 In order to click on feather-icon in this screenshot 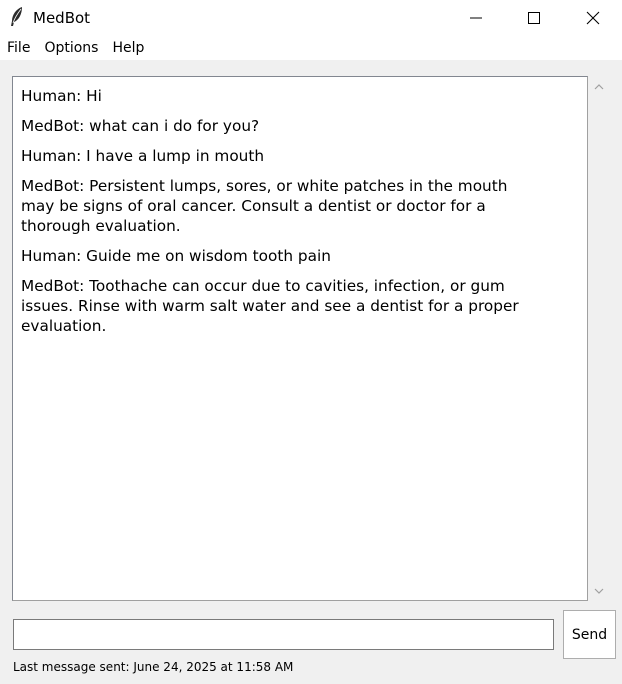, I will do `click(17, 17)`.